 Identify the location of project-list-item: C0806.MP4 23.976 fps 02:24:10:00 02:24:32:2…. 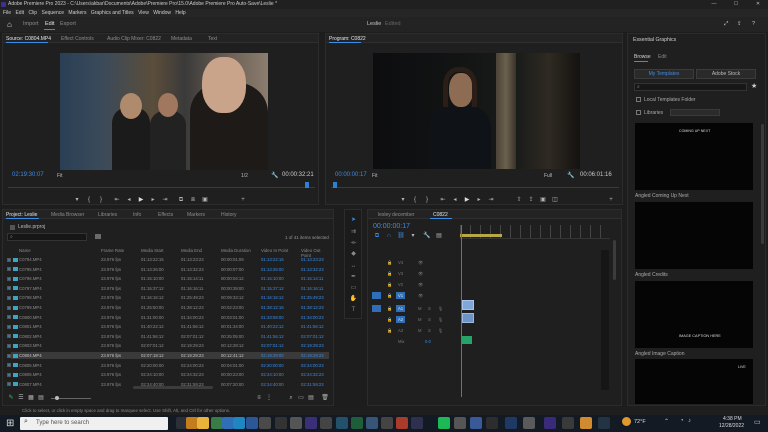
(168, 374).